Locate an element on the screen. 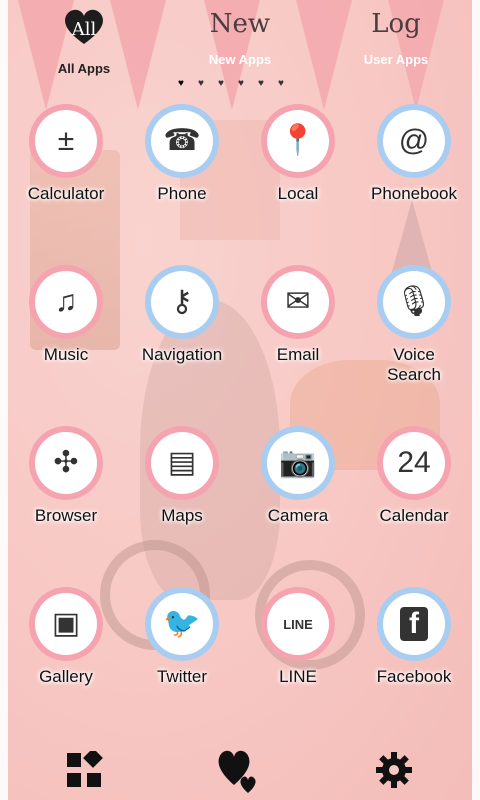  icon-glyph: ♫ is located at coordinates (66, 301).